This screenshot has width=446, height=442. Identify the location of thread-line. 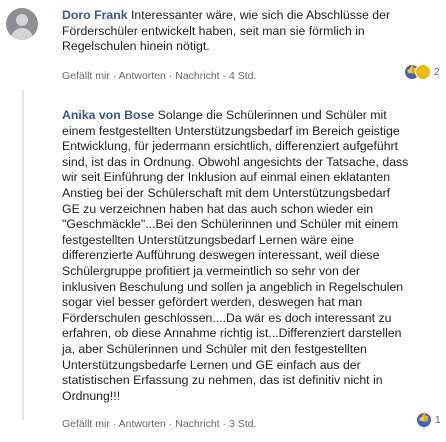
(23, 255).